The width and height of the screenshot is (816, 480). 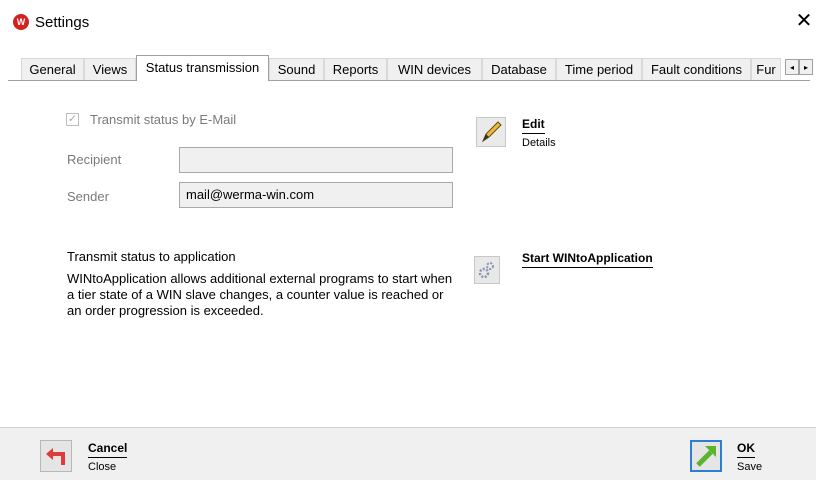 I want to click on tab-functions: Fur, so click(x=766, y=69).